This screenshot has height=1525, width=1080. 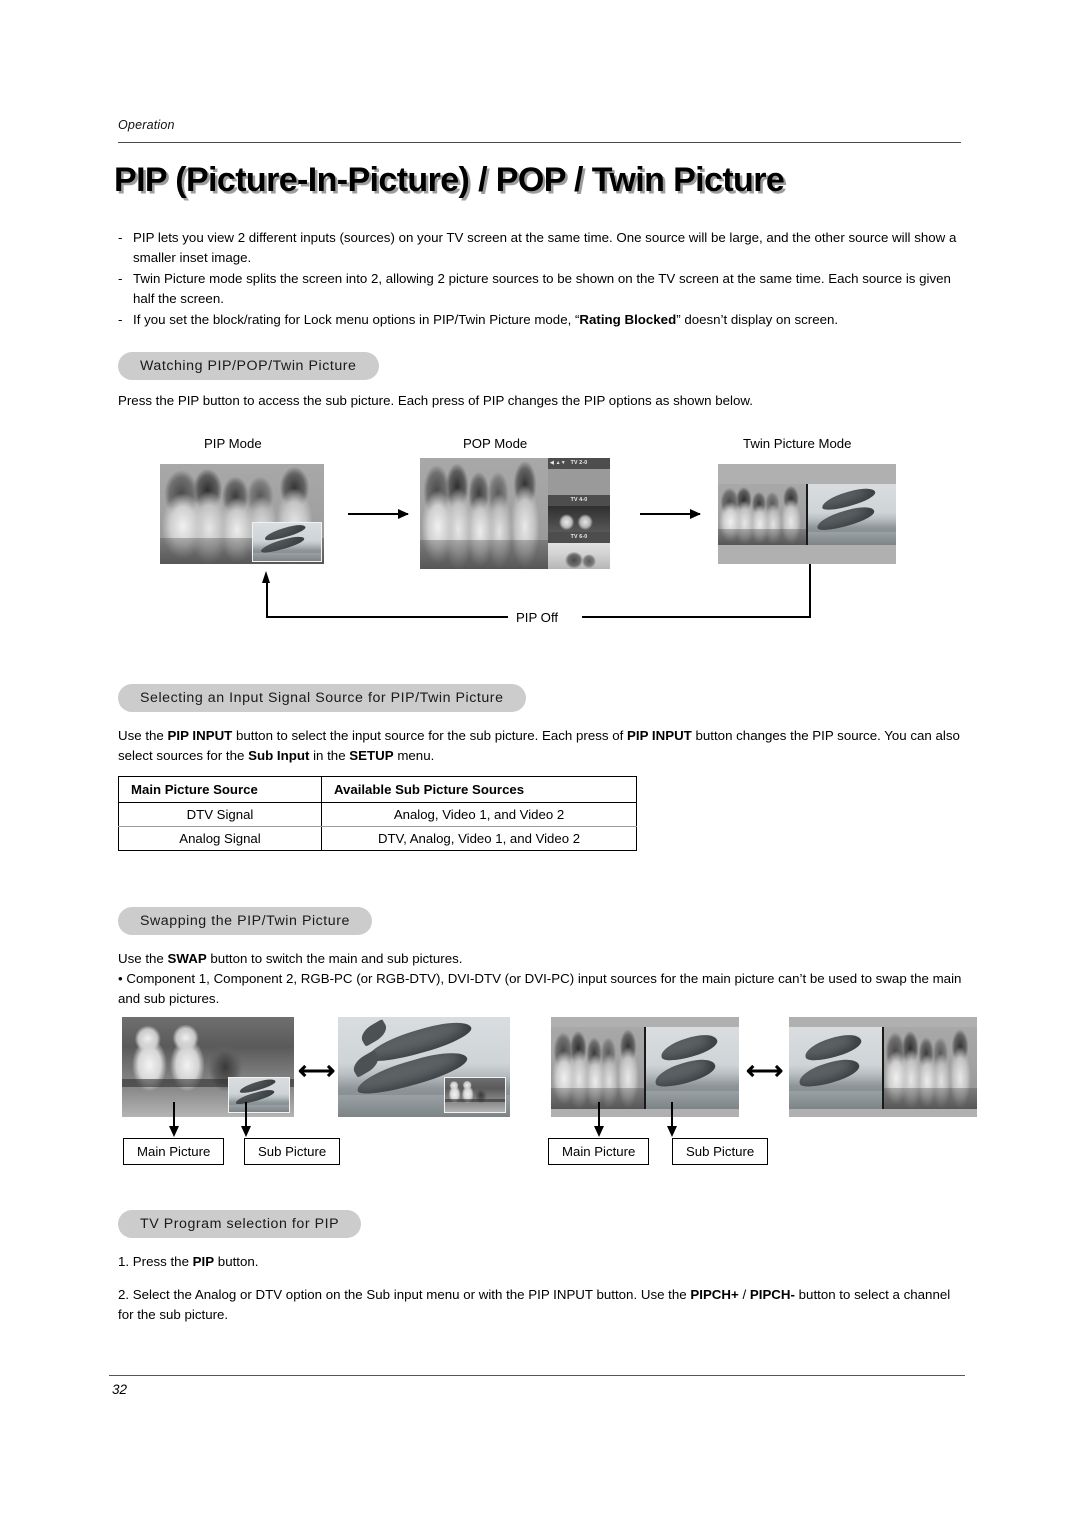 What do you see at coordinates (124, 1261) in the screenshot?
I see `step-number: 1.` at bounding box center [124, 1261].